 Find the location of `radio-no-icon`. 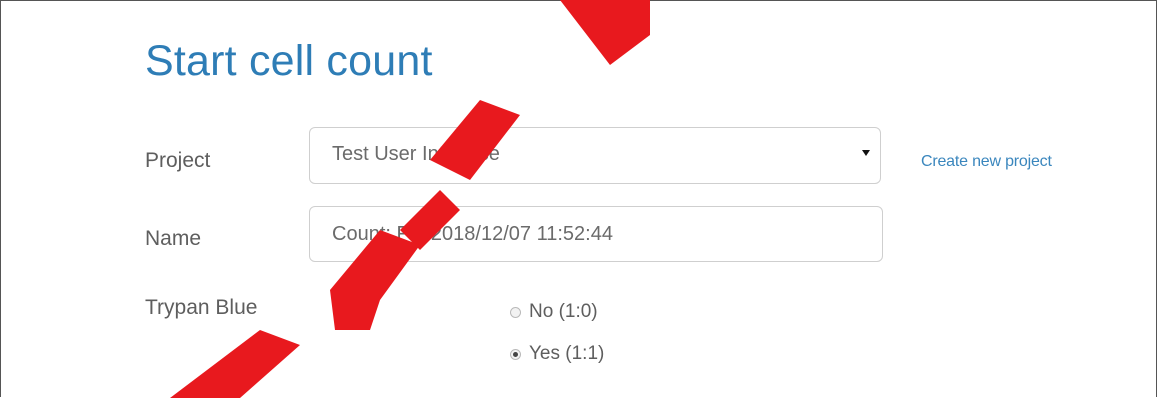

radio-no-icon is located at coordinates (515, 312).